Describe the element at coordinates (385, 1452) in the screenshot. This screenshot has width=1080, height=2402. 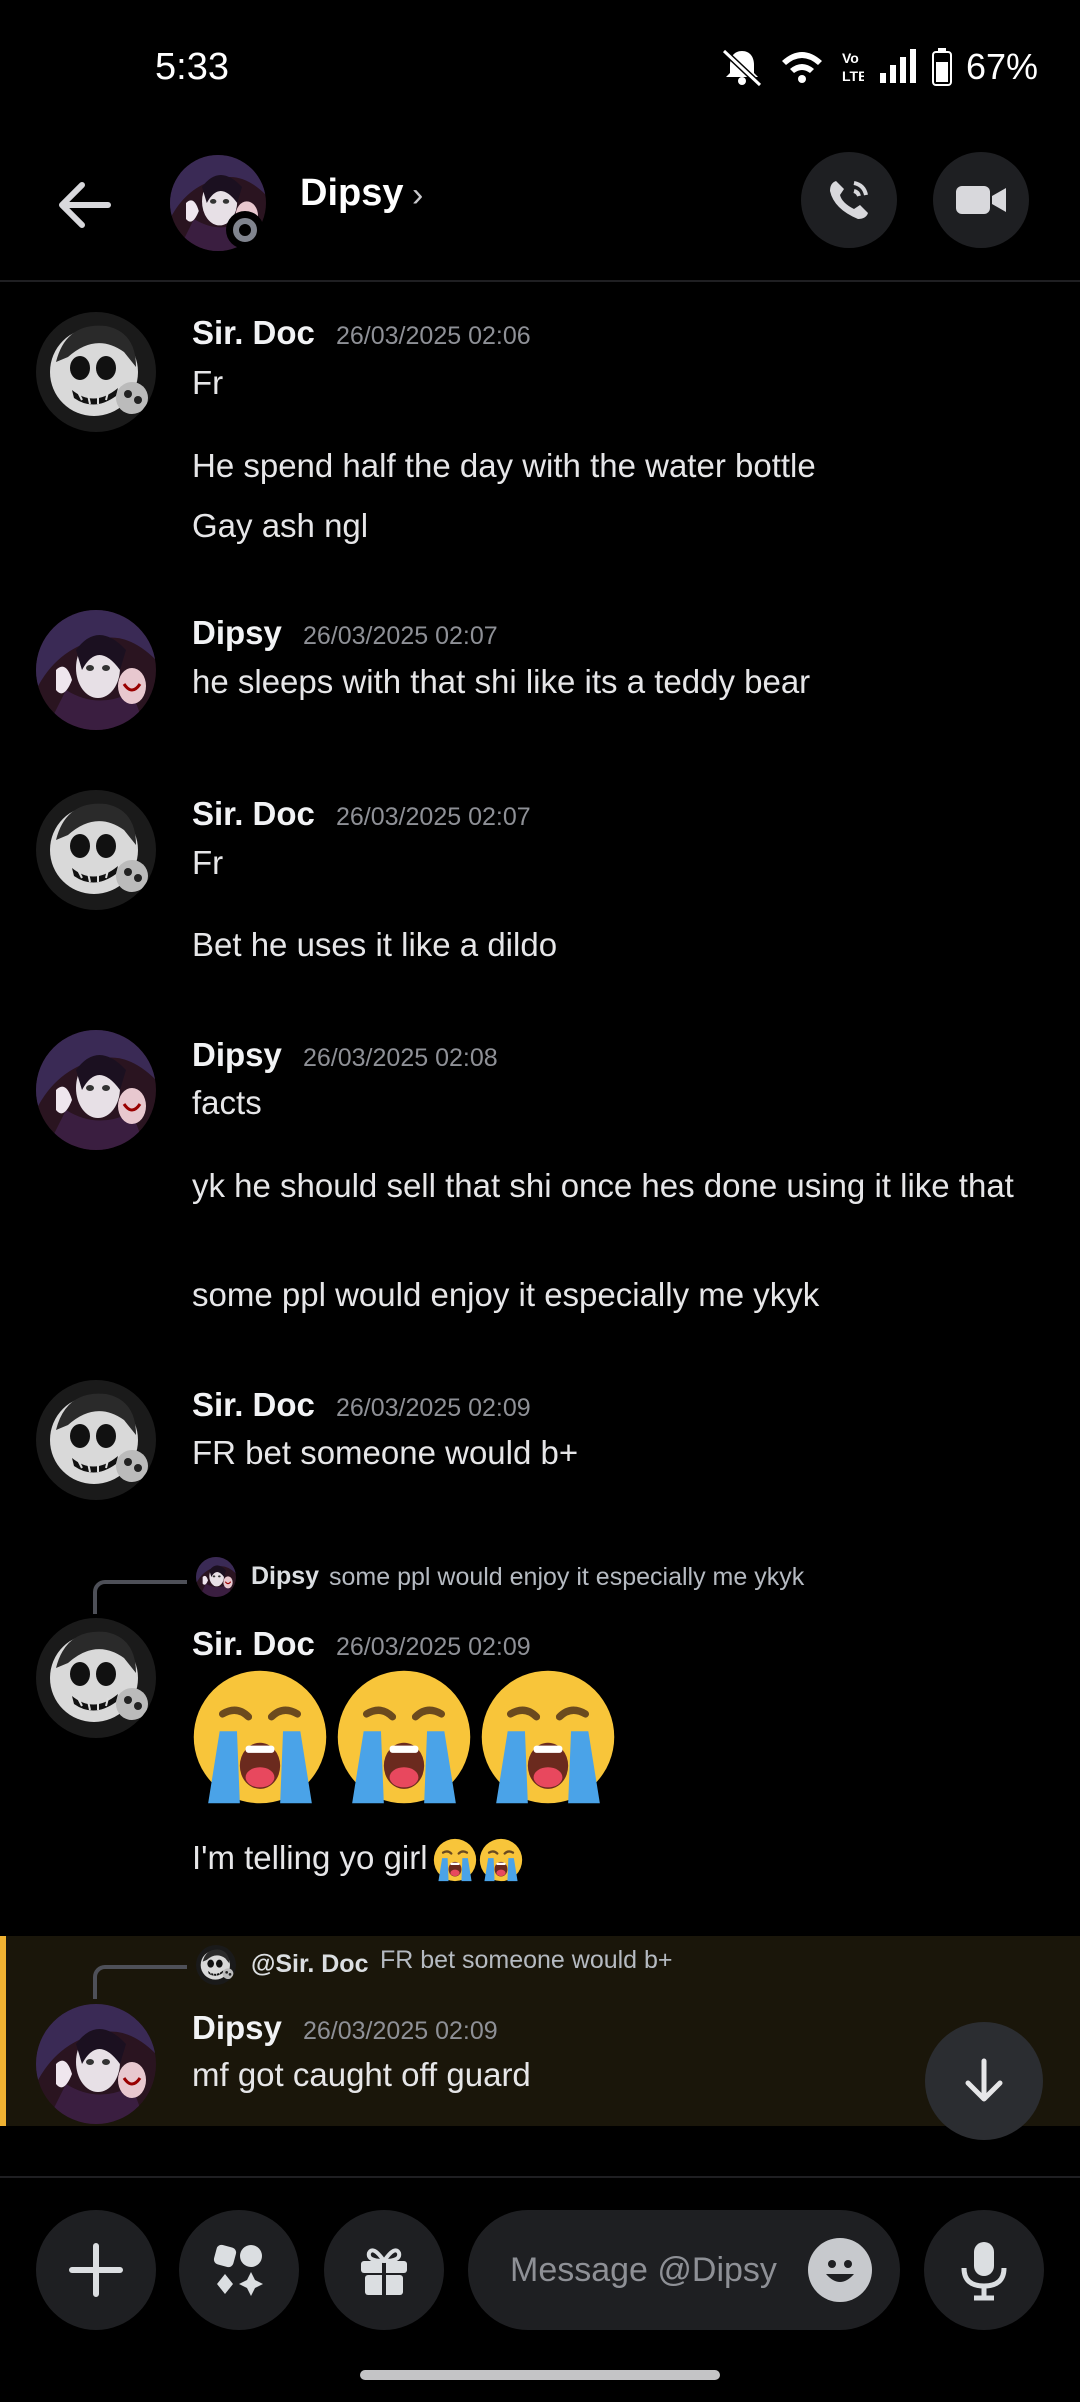
I see `message-text: FR bet someone would b+` at that location.